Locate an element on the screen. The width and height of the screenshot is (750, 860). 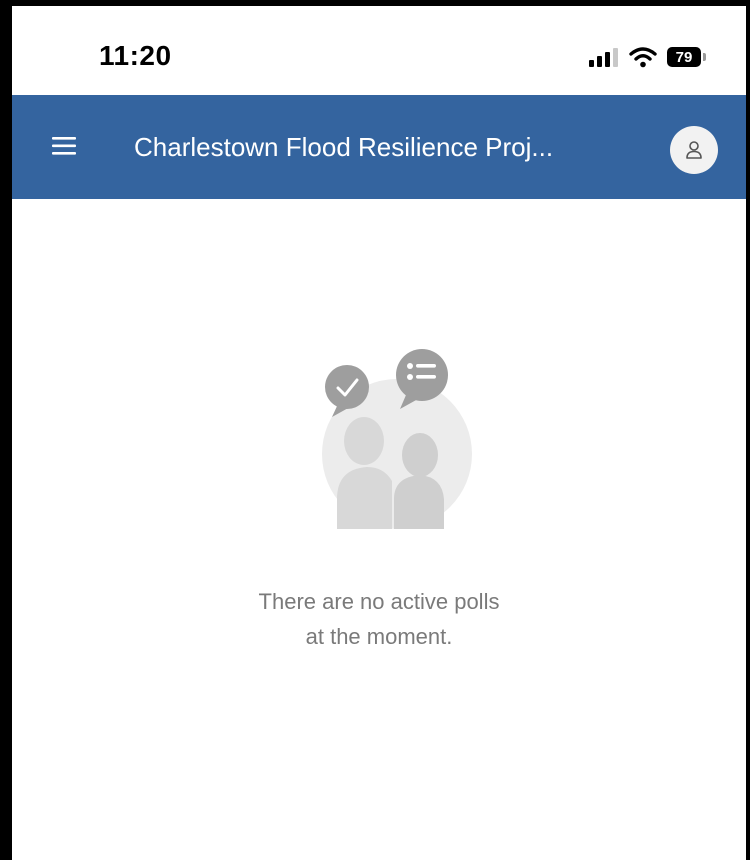
wifi-icon is located at coordinates (643, 57).